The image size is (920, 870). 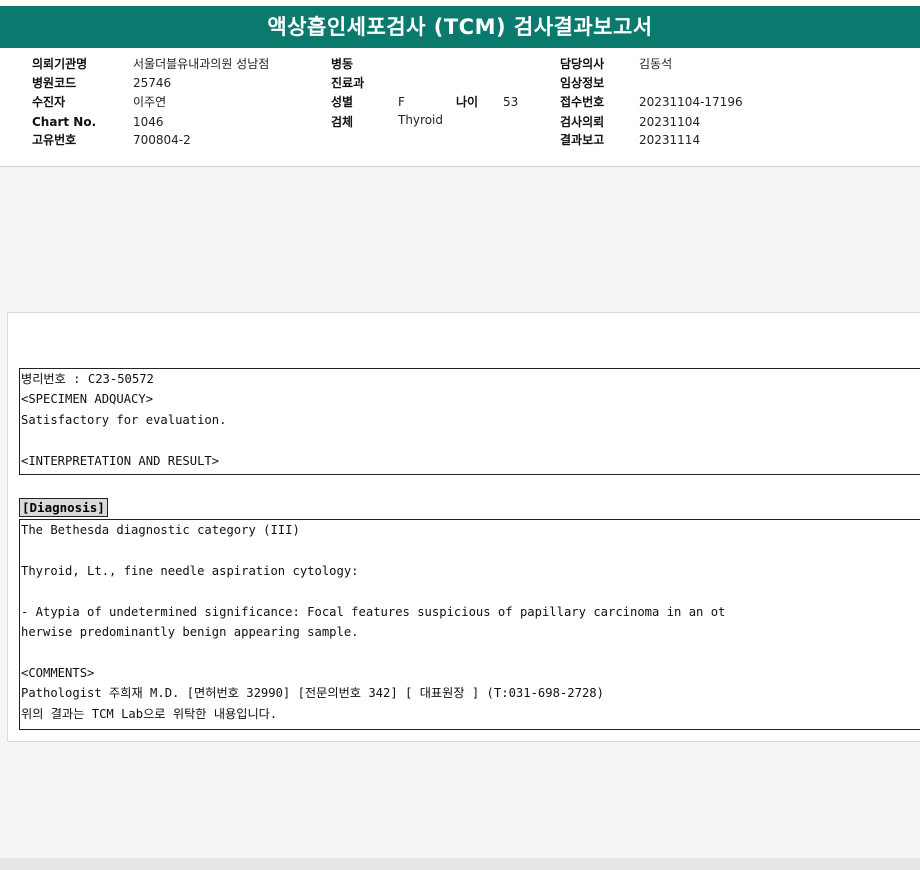 I want to click on header-row-3: 수진자 이주연 성별 F 나이 53 접수번호 20231104-17196, so click(x=460, y=102).